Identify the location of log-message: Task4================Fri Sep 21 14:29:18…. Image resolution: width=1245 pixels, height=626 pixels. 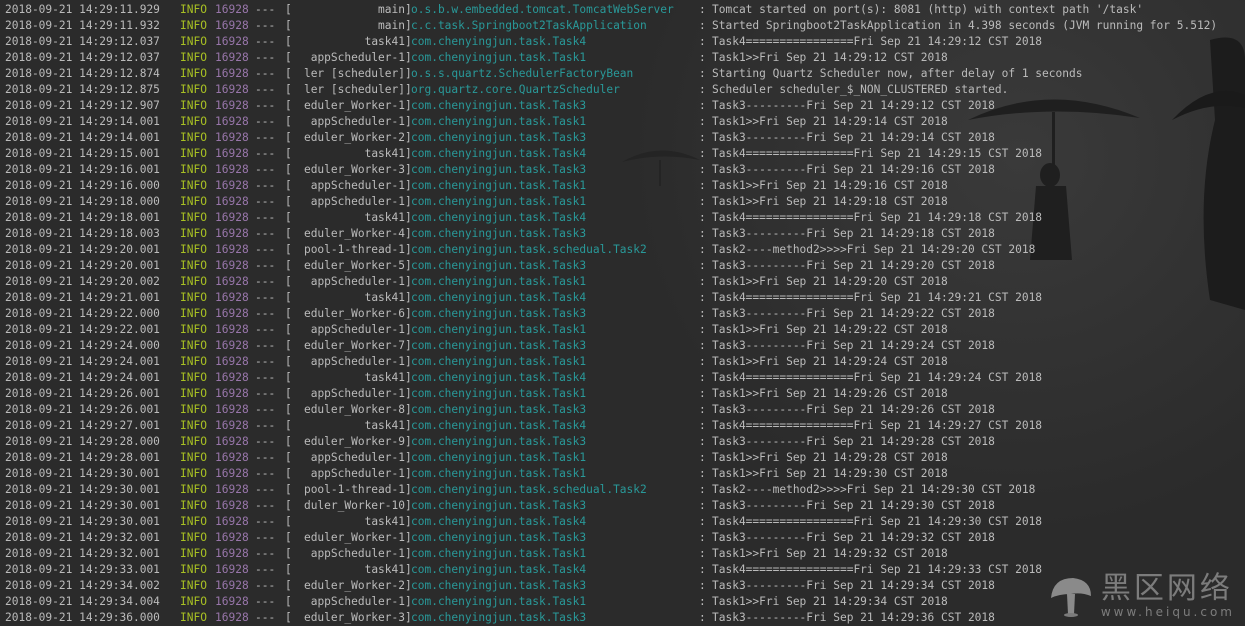
(877, 217).